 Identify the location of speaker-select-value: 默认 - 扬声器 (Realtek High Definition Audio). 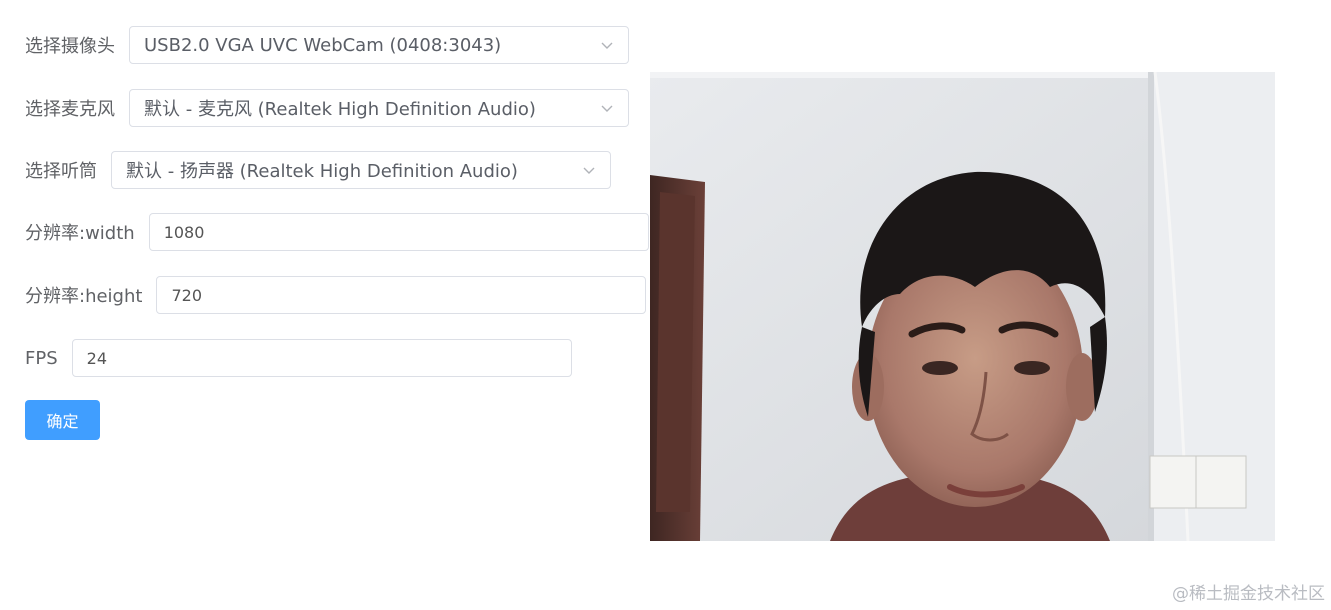
(322, 171).